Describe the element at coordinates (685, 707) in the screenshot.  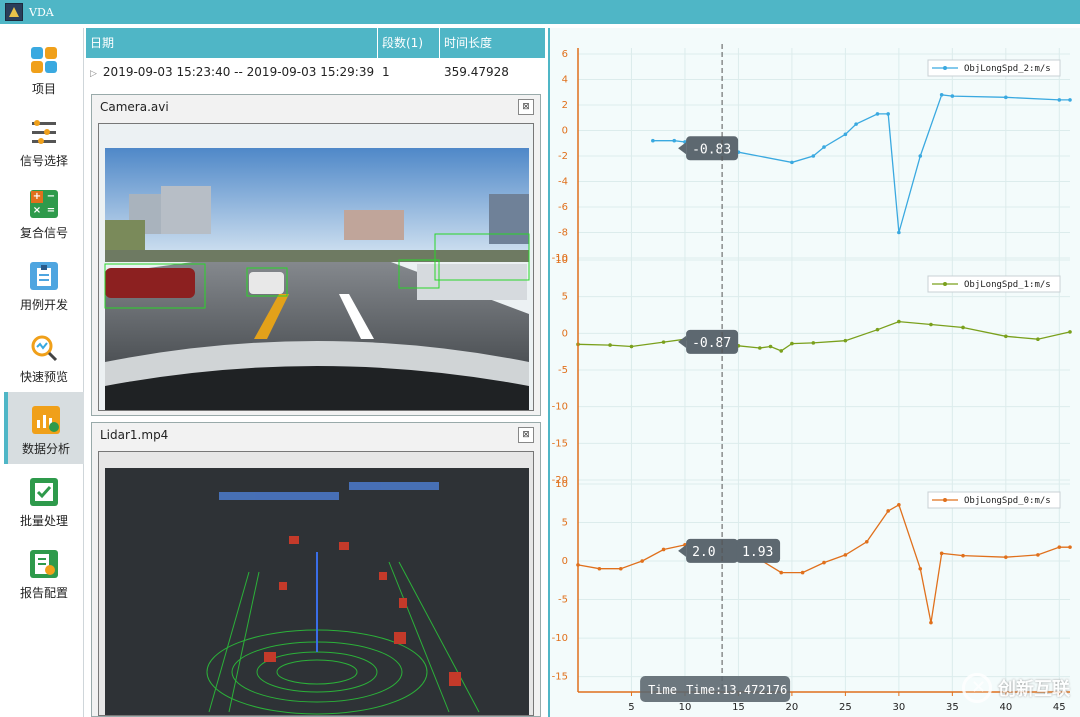
I see `x-tick-label: 10` at that location.